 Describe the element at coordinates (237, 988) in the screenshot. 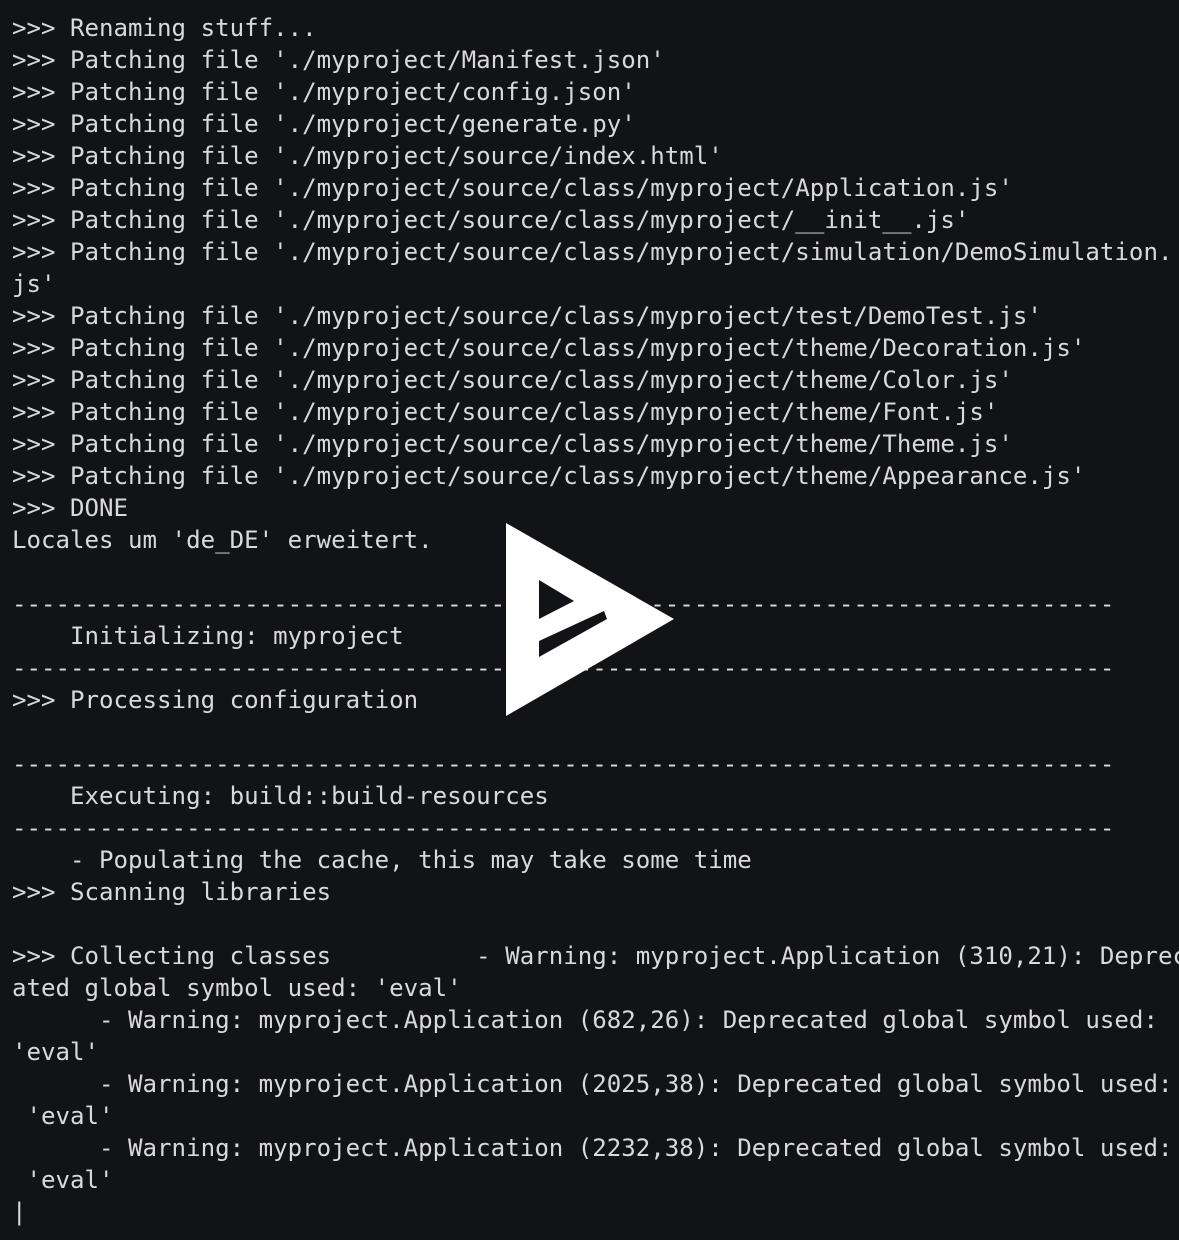

I see `terminal-line: ated global symbol used: 'eval'` at that location.